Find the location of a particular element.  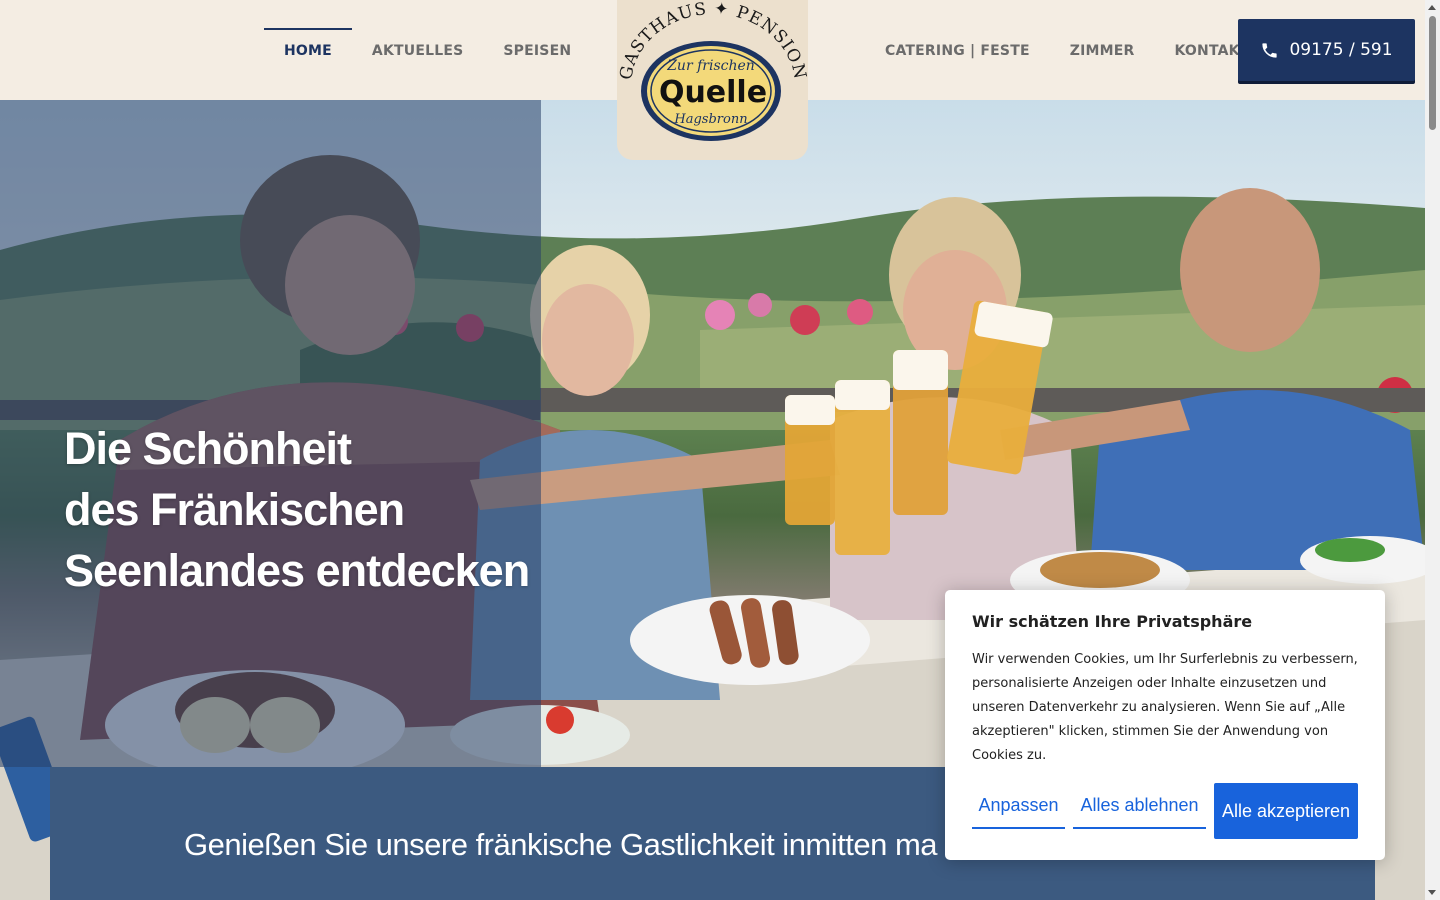

phone-icon is located at coordinates (1270, 50).